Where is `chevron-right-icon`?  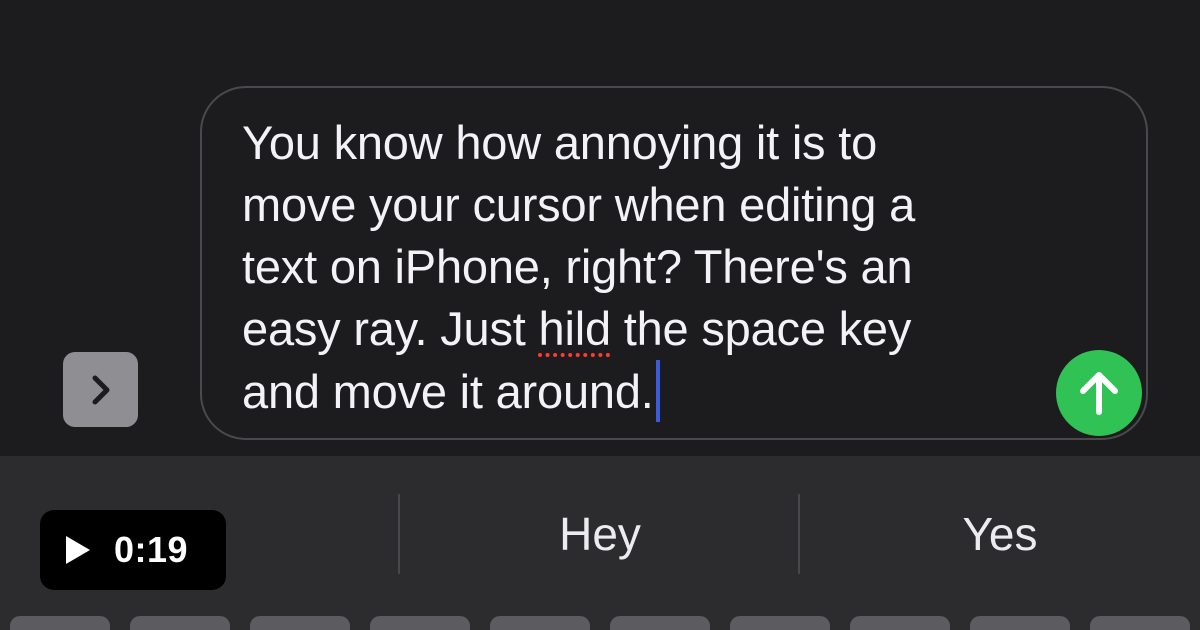 chevron-right-icon is located at coordinates (100, 389).